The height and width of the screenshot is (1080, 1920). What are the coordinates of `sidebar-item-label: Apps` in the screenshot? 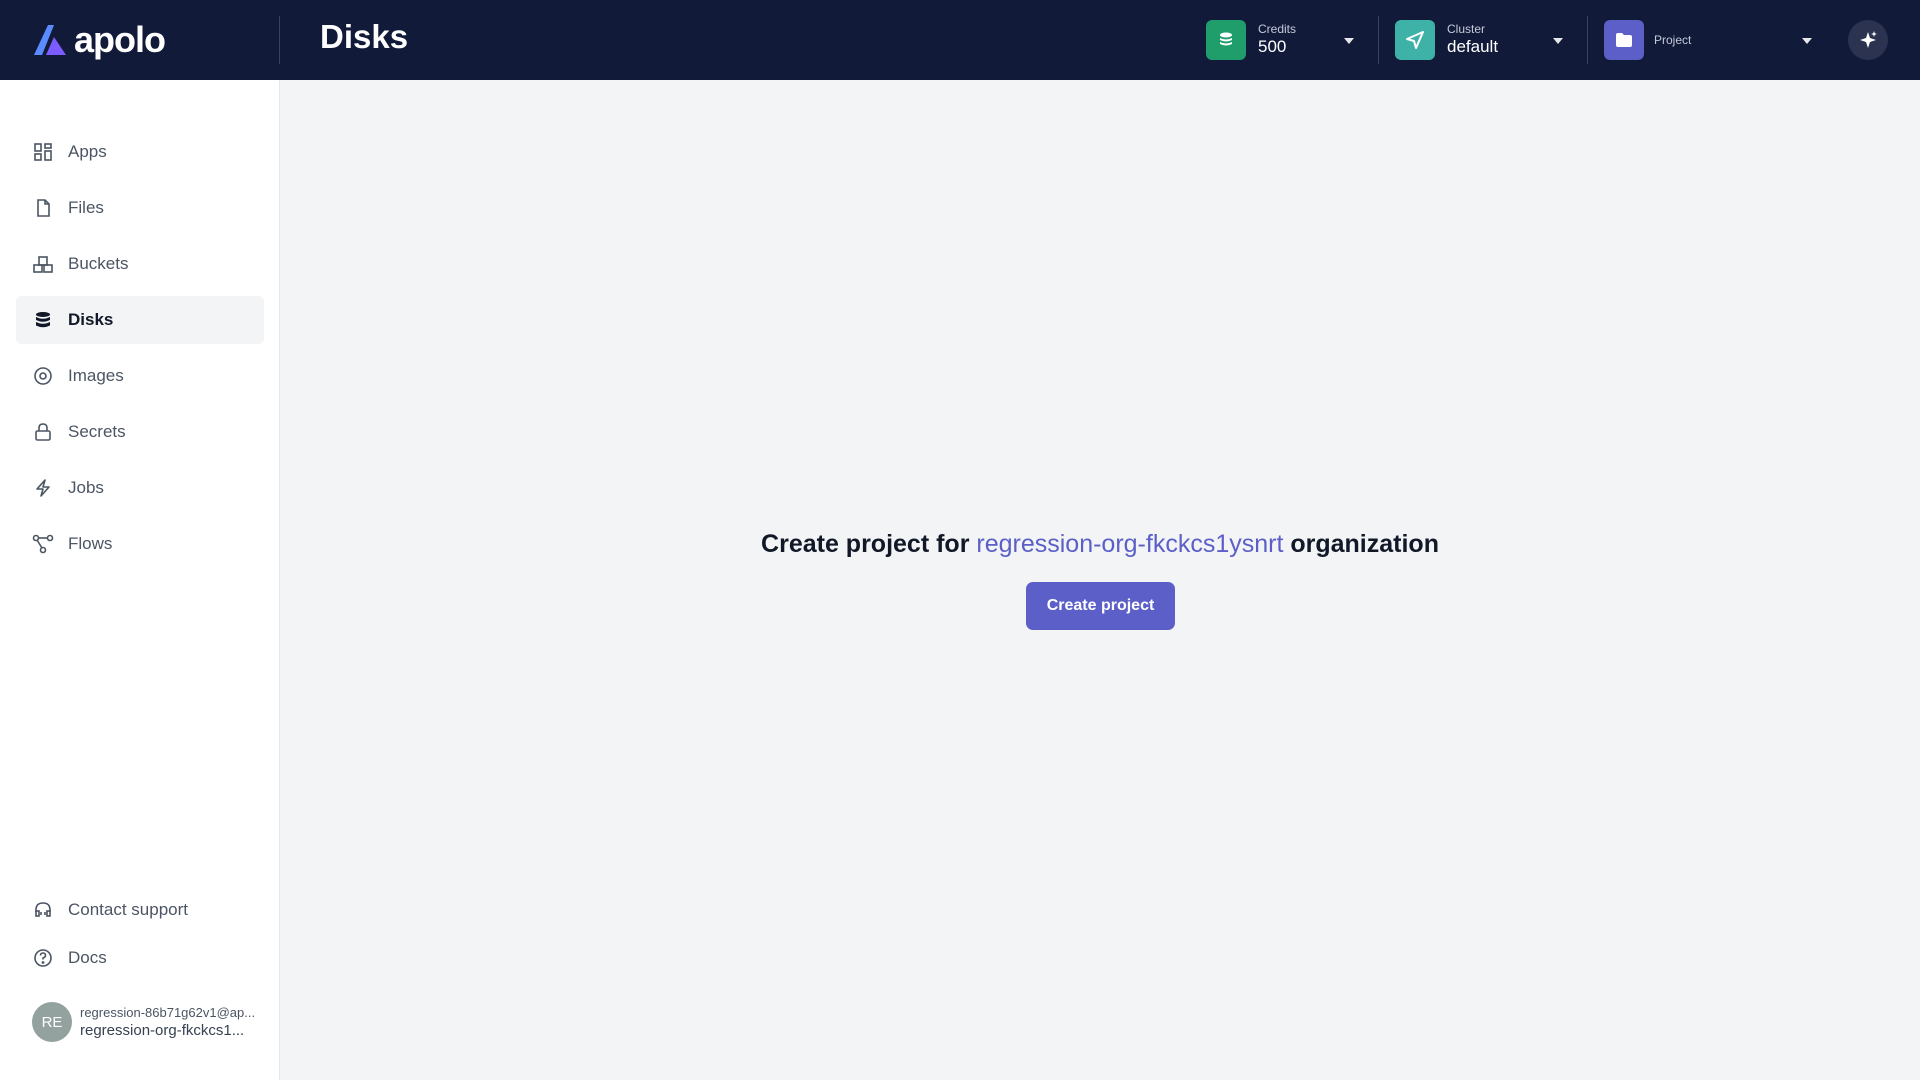 It's located at (87, 151).